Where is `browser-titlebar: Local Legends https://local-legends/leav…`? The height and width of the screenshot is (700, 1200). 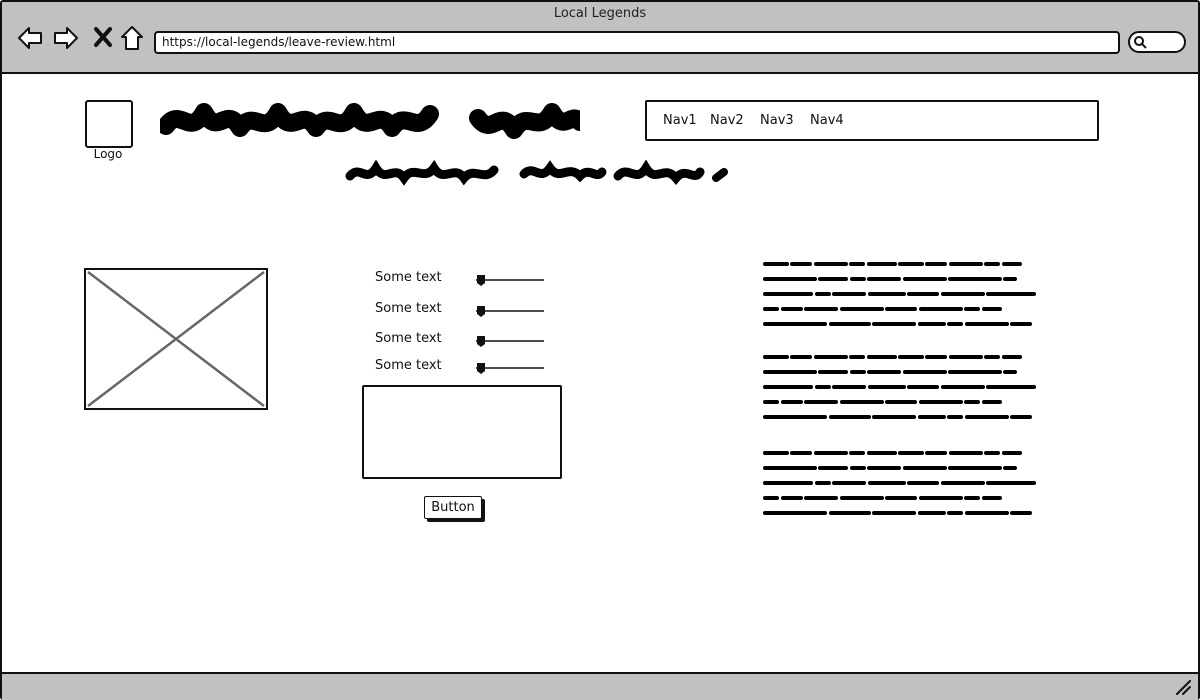 browser-titlebar: Local Legends https://local-legends/leav… is located at coordinates (600, 38).